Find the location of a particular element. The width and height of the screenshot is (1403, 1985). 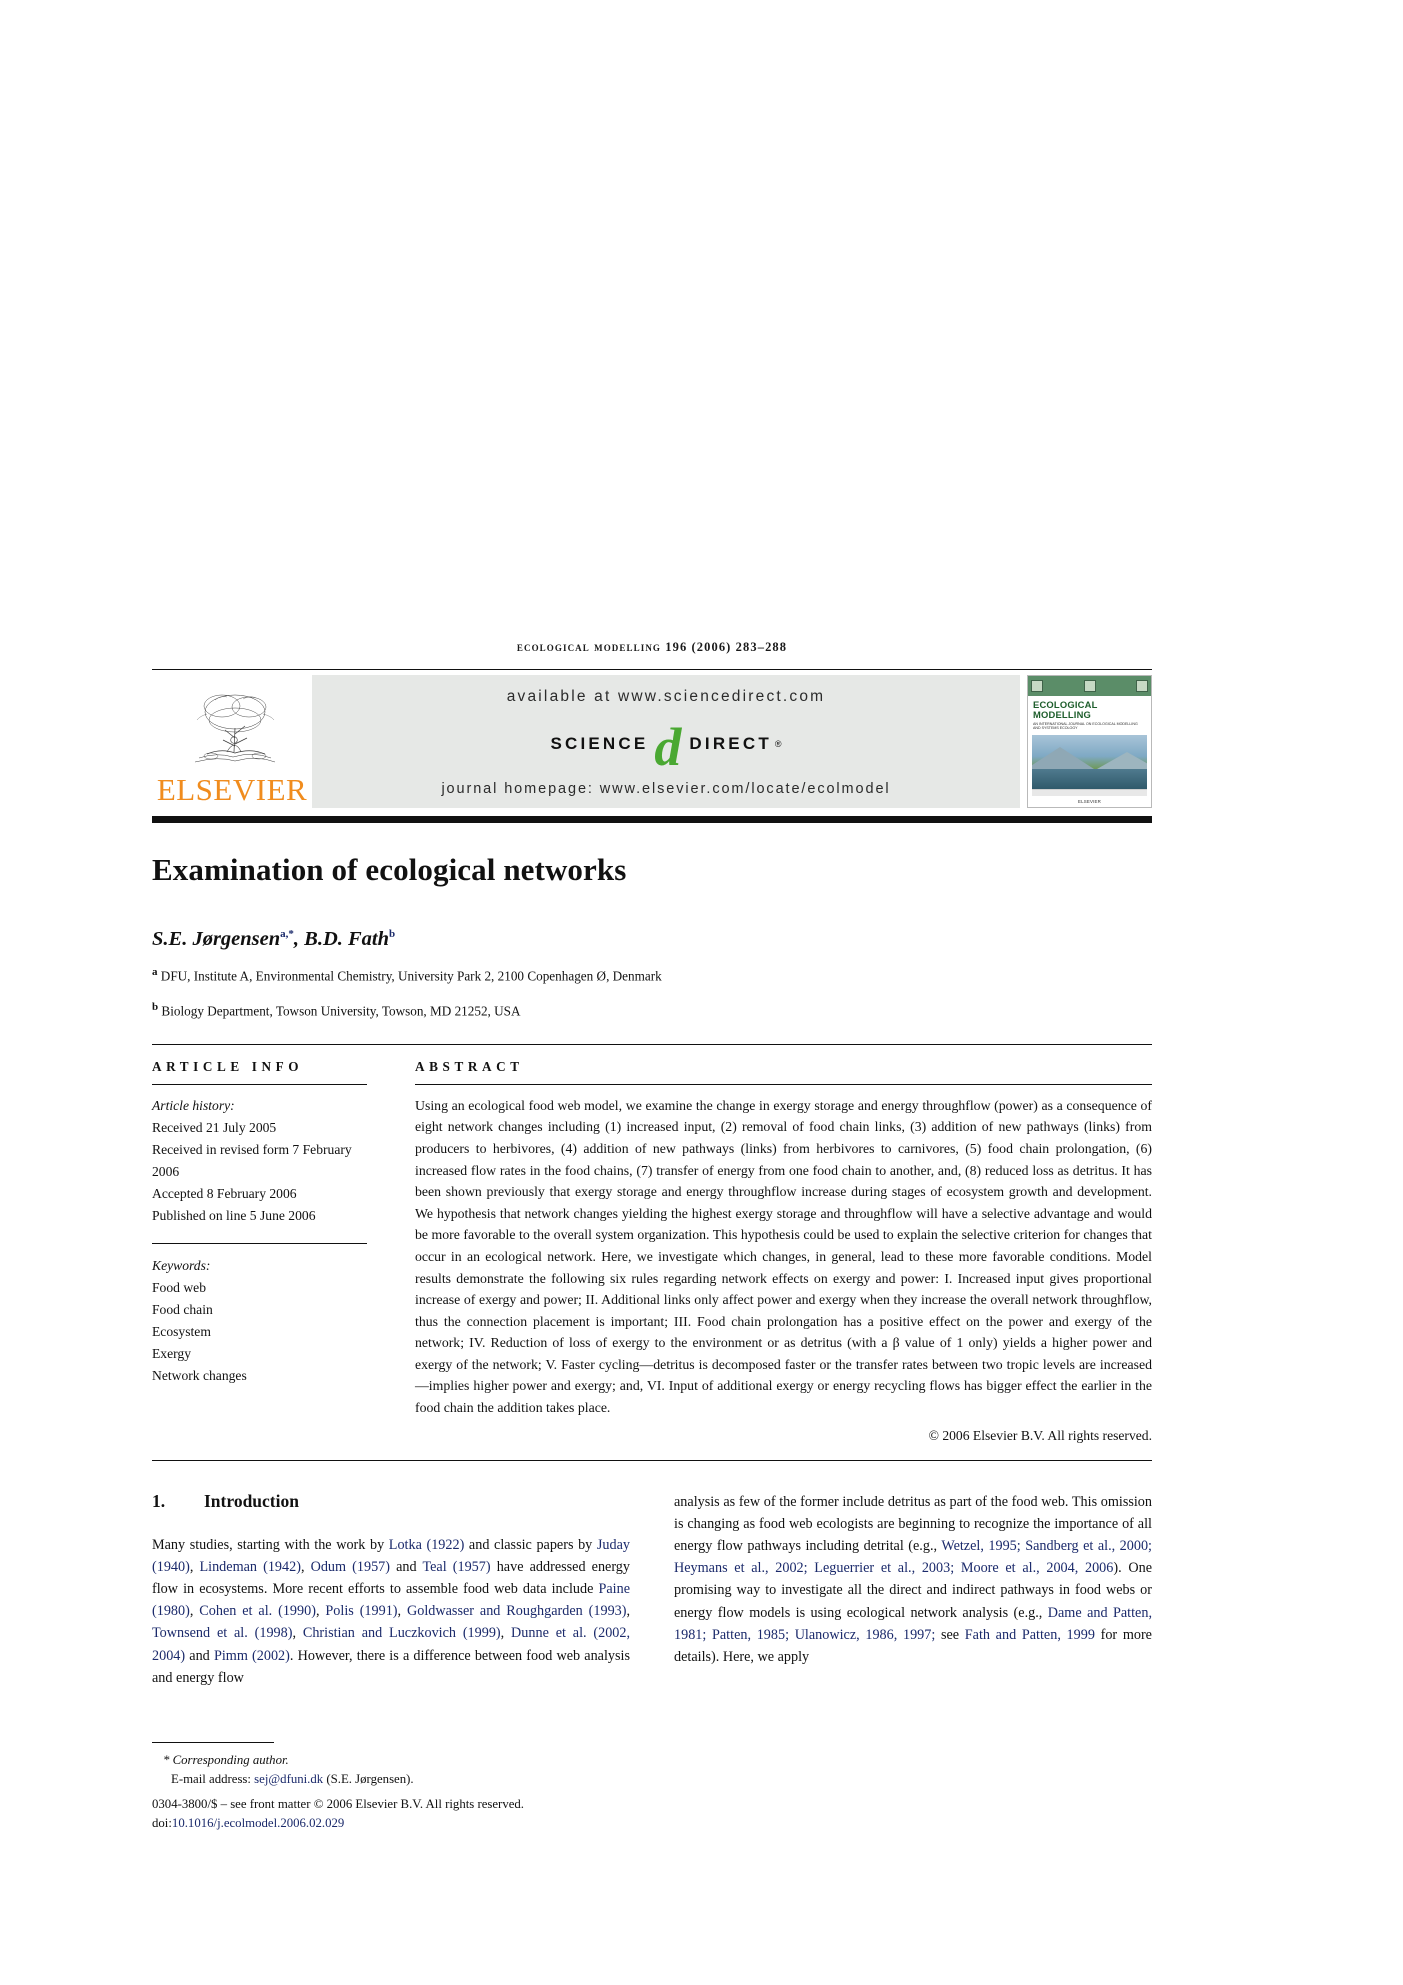

keyword-item: Network changes is located at coordinates (199, 1376).